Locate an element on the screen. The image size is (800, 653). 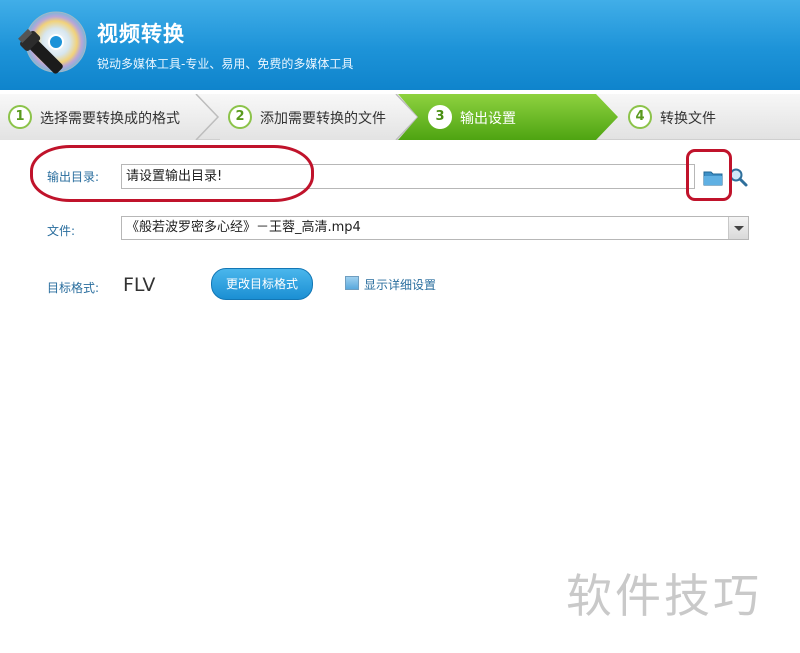
target-format-label: 目标格式: is located at coordinates (73, 288).